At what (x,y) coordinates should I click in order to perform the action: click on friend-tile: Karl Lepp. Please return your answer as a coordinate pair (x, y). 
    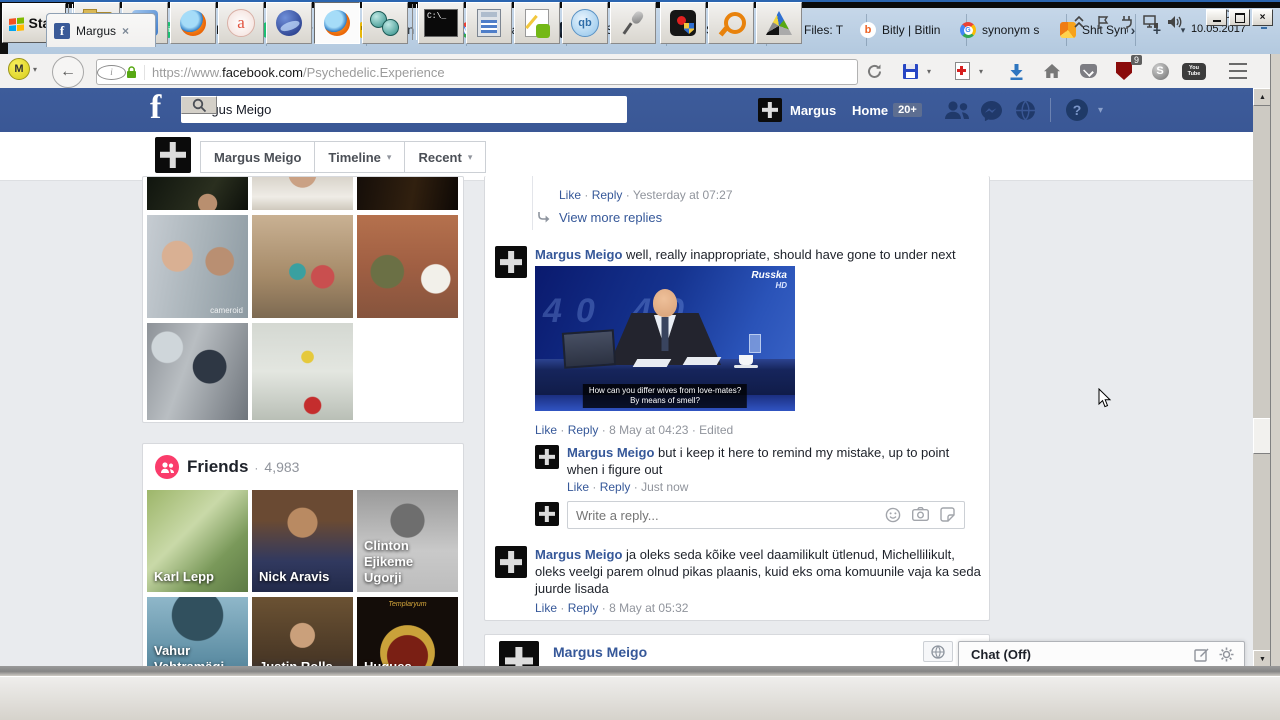
    Looking at the image, I should click on (197, 541).